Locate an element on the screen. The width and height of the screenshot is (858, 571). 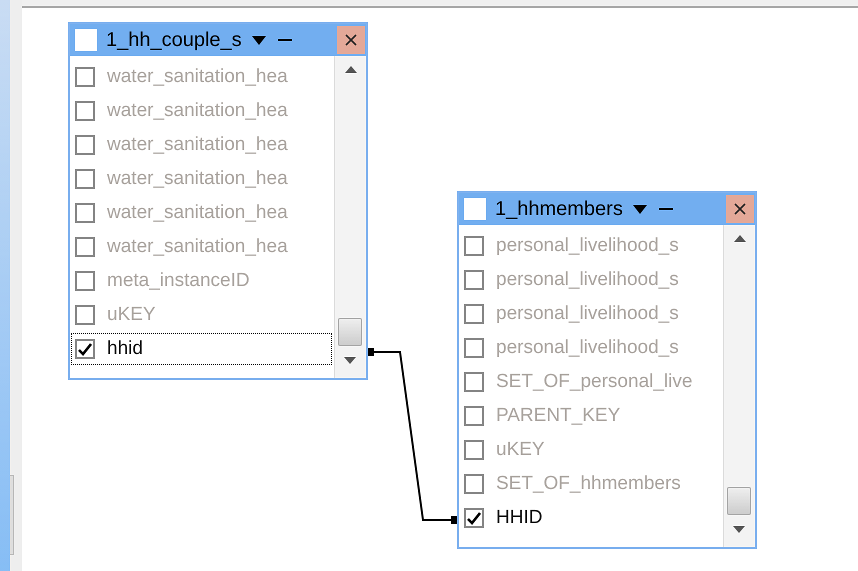
field-name: hhid is located at coordinates (125, 349).